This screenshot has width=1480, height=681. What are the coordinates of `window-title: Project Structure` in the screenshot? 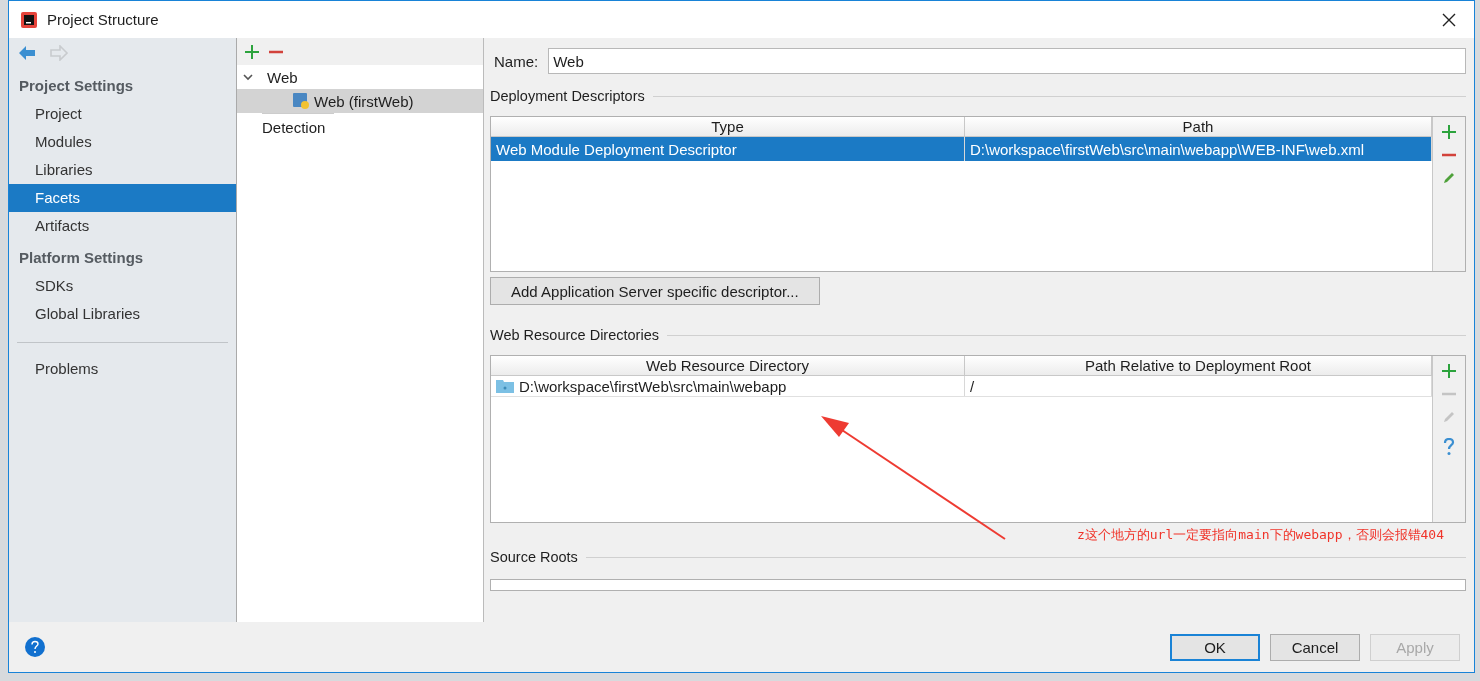 It's located at (103, 19).